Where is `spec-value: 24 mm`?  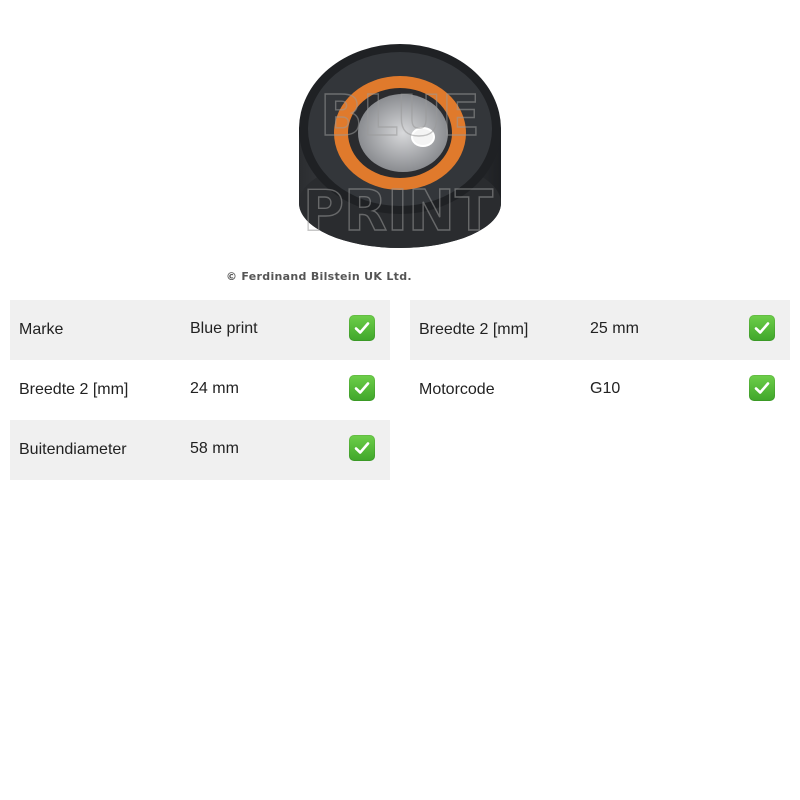 spec-value: 24 mm is located at coordinates (214, 388).